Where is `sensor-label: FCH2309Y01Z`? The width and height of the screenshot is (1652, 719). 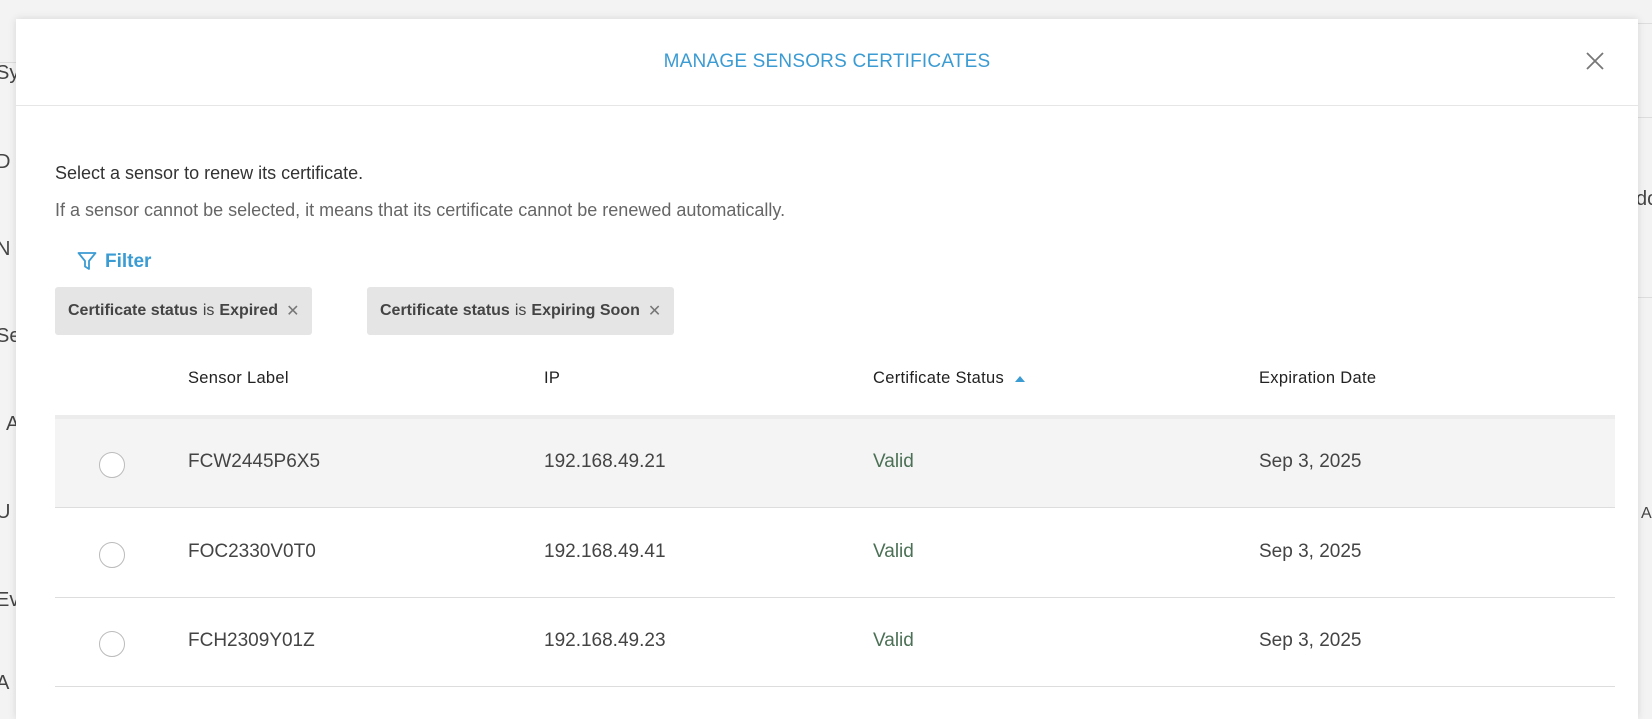 sensor-label: FCH2309Y01Z is located at coordinates (251, 640).